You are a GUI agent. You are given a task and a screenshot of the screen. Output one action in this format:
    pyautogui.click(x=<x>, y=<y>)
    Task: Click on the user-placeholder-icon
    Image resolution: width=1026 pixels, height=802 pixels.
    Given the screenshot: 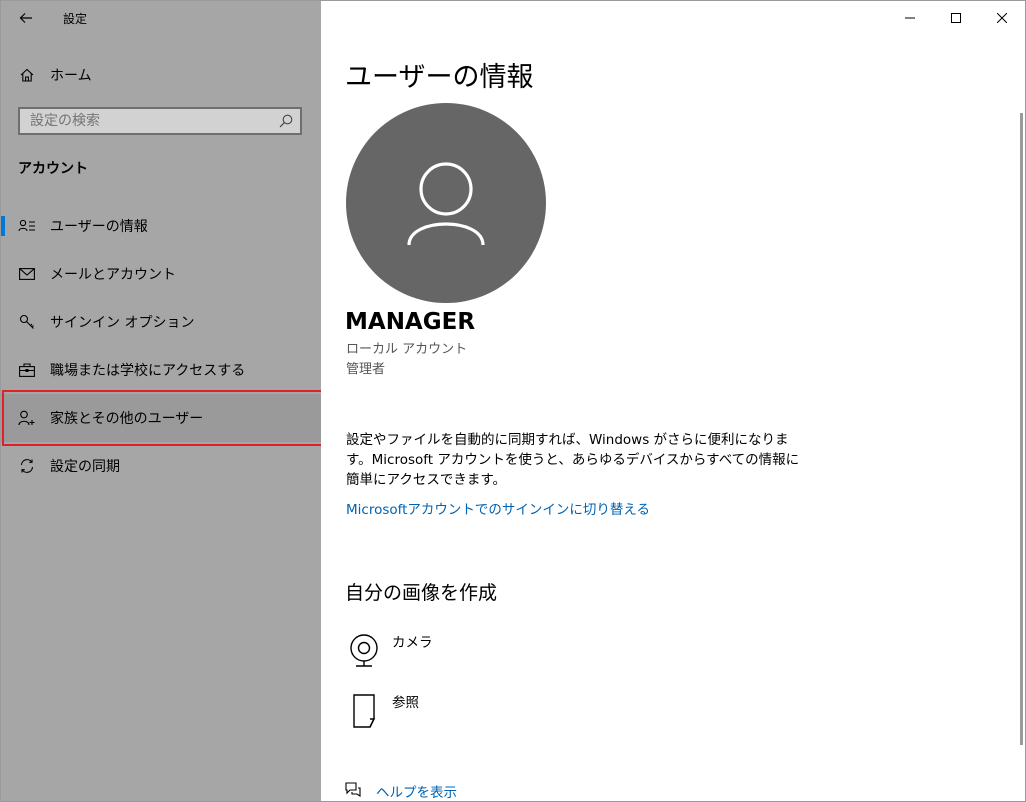 What is the action you would take?
    pyautogui.click(x=446, y=204)
    